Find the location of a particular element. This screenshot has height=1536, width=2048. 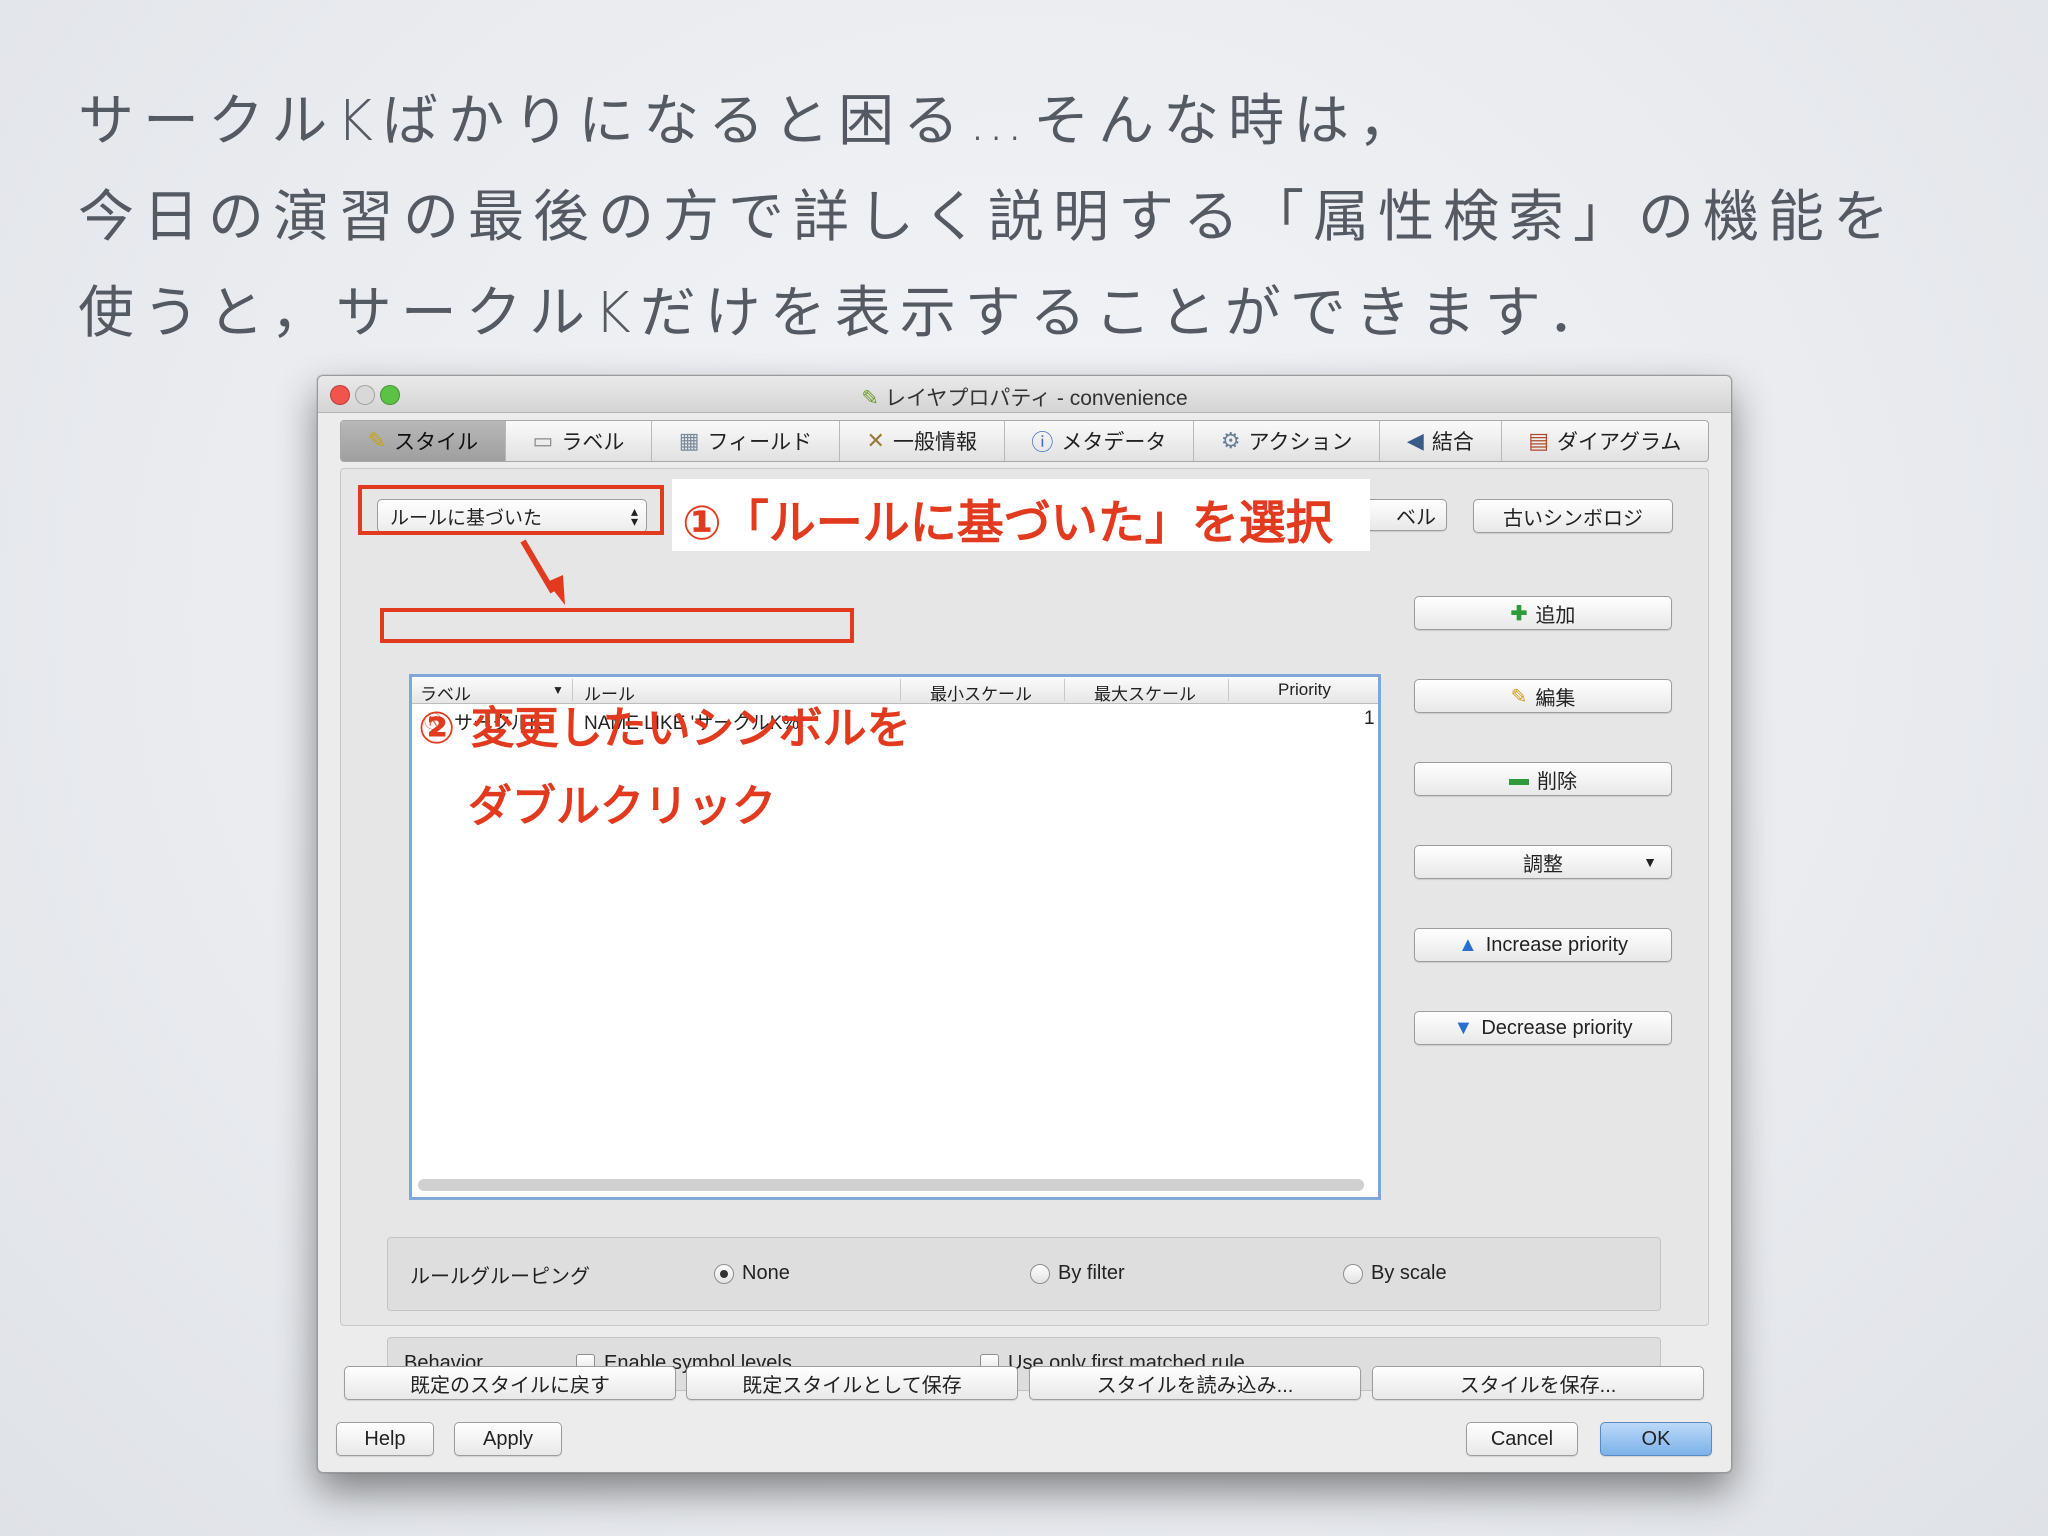

increase-priority-button: ▲ Increase priority is located at coordinates (1543, 945).